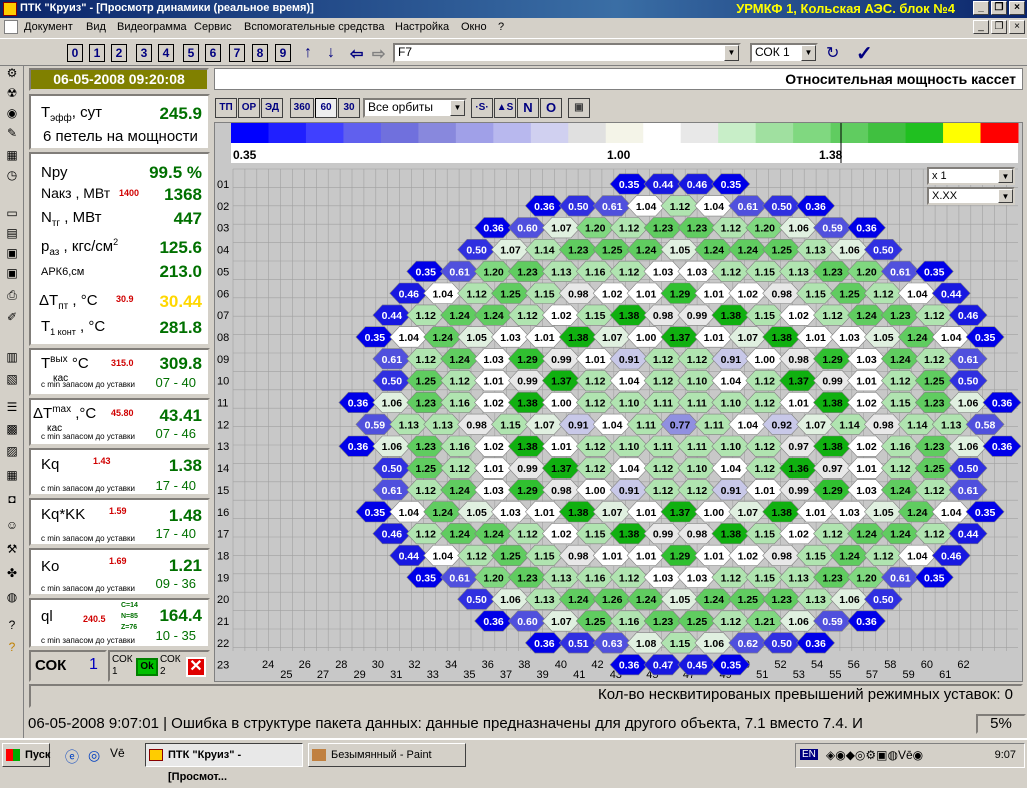  What do you see at coordinates (12, 451) in the screenshot?
I see `tool-icon-9: ▨` at bounding box center [12, 451].